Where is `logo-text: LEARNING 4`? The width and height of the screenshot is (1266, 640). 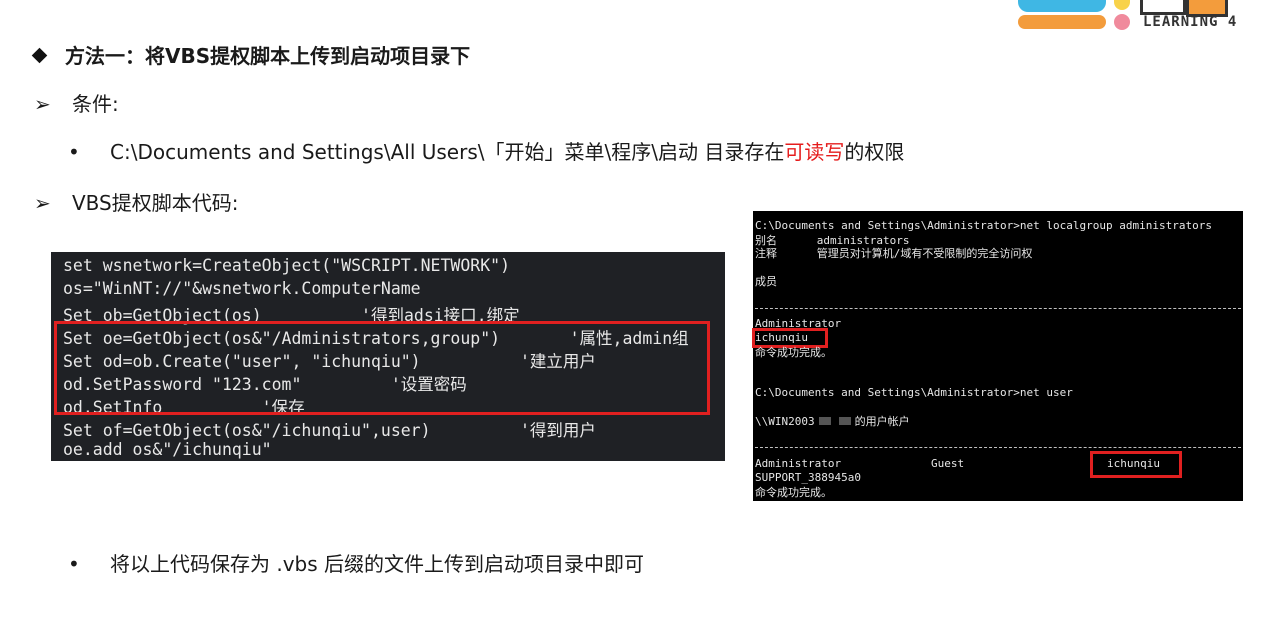
logo-text: LEARNING 4 is located at coordinates (1190, 22).